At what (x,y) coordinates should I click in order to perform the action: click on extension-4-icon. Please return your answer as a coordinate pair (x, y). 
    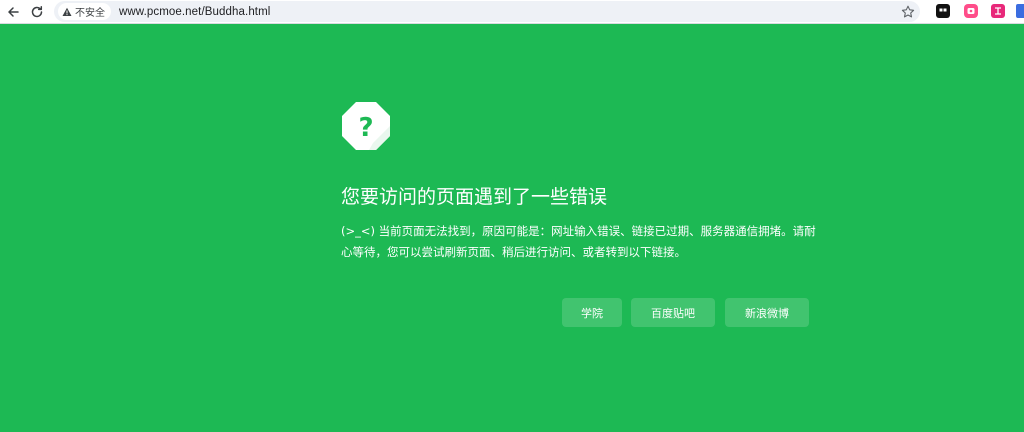
    Looking at the image, I should click on (1020, 11).